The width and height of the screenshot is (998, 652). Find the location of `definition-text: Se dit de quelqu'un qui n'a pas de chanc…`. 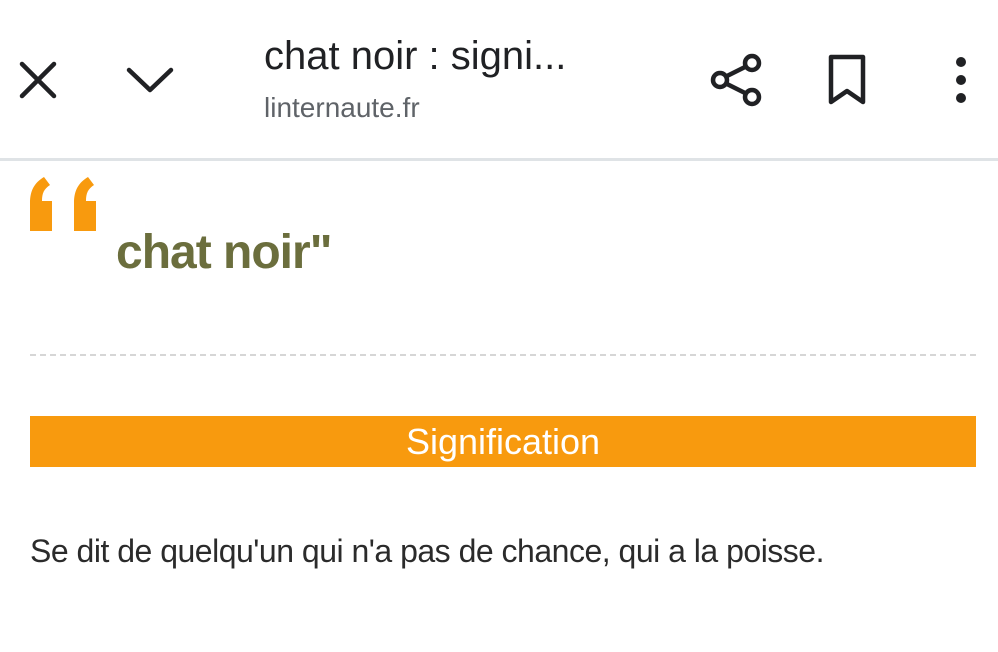

definition-text: Se dit de quelqu'un qui n'a pas de chanc… is located at coordinates (427, 551).